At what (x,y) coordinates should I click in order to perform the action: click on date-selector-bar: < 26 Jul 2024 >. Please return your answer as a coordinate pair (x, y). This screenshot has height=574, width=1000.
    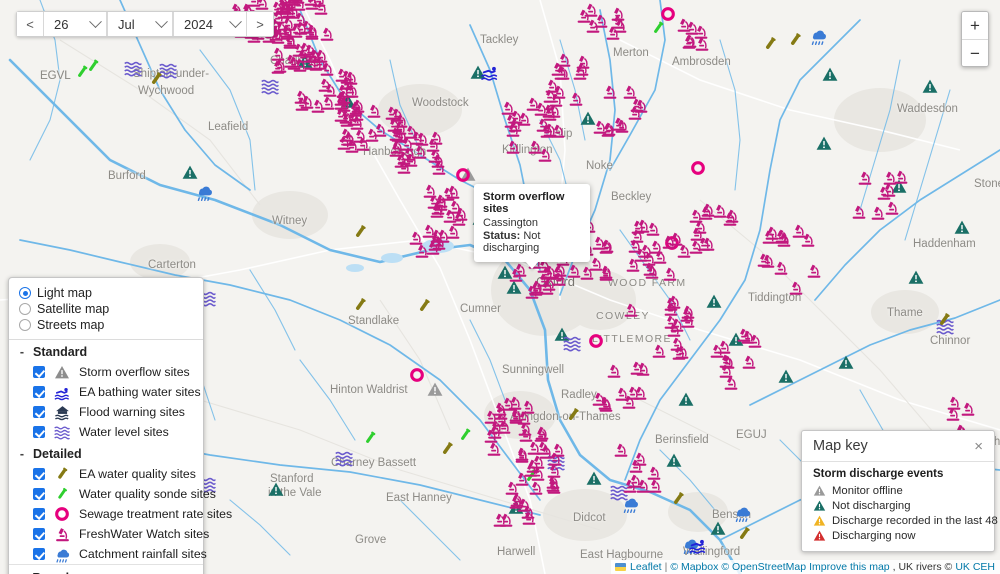
    Looking at the image, I should click on (145, 24).